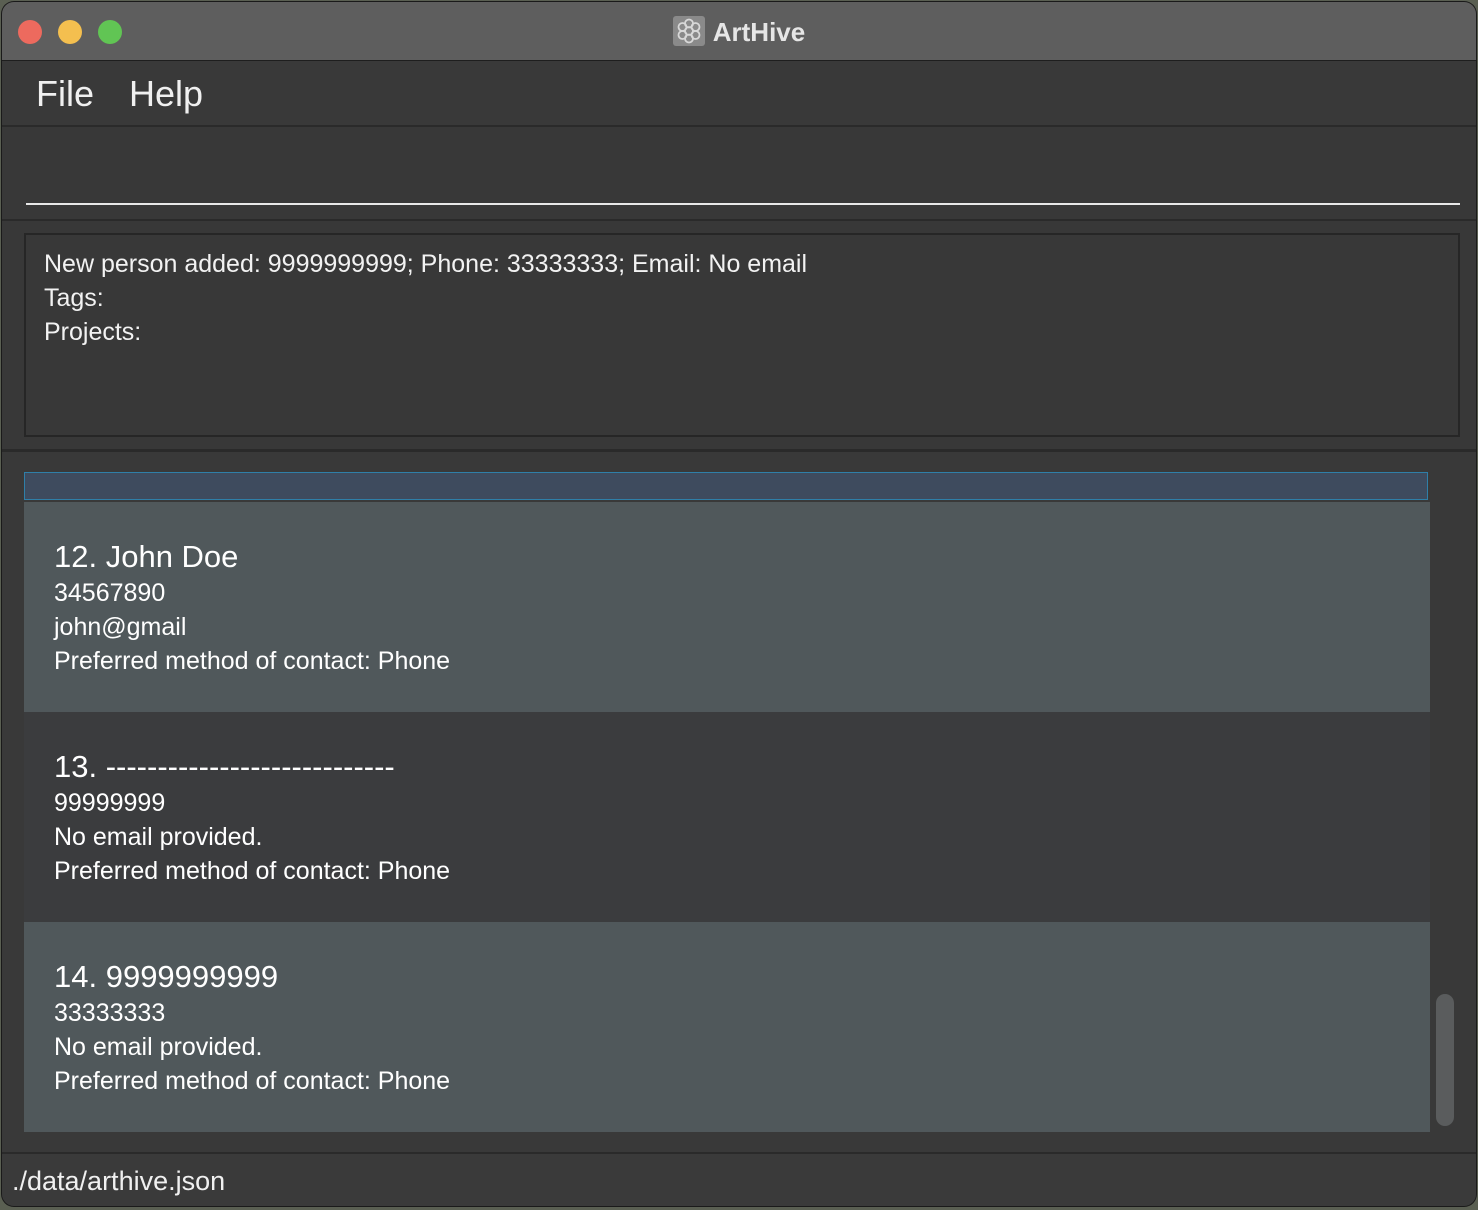 Image resolution: width=1478 pixels, height=1210 pixels. What do you see at coordinates (65, 94) in the screenshot?
I see `menu-file: File` at bounding box center [65, 94].